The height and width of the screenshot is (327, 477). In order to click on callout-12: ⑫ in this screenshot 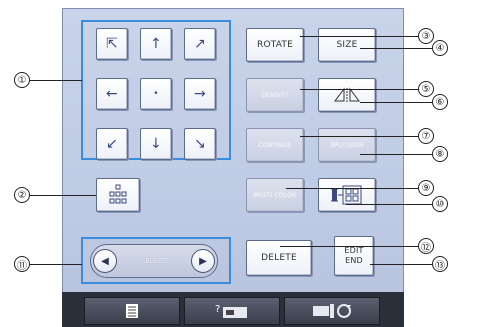, I will do `click(426, 246)`.